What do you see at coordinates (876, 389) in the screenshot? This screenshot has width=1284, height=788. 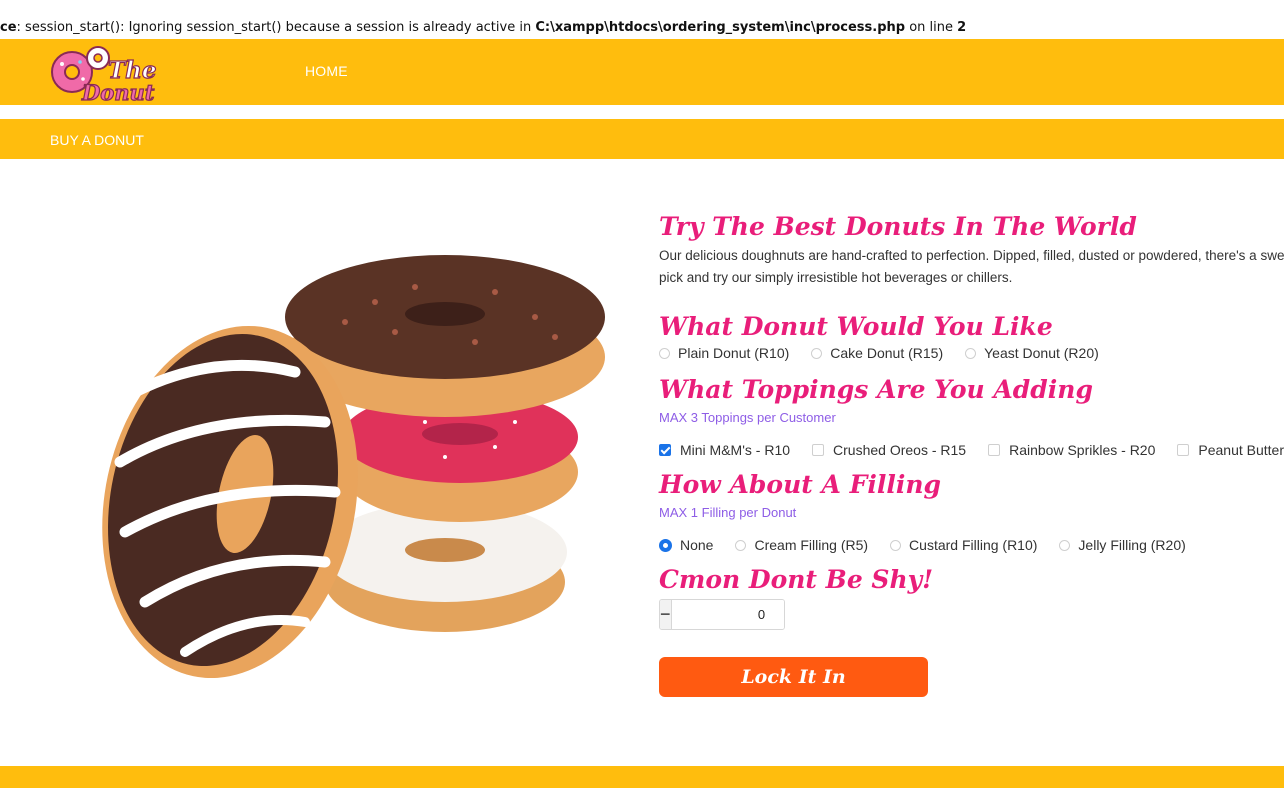 I see `toppings-heading: What Toppings Are You Adding` at bounding box center [876, 389].